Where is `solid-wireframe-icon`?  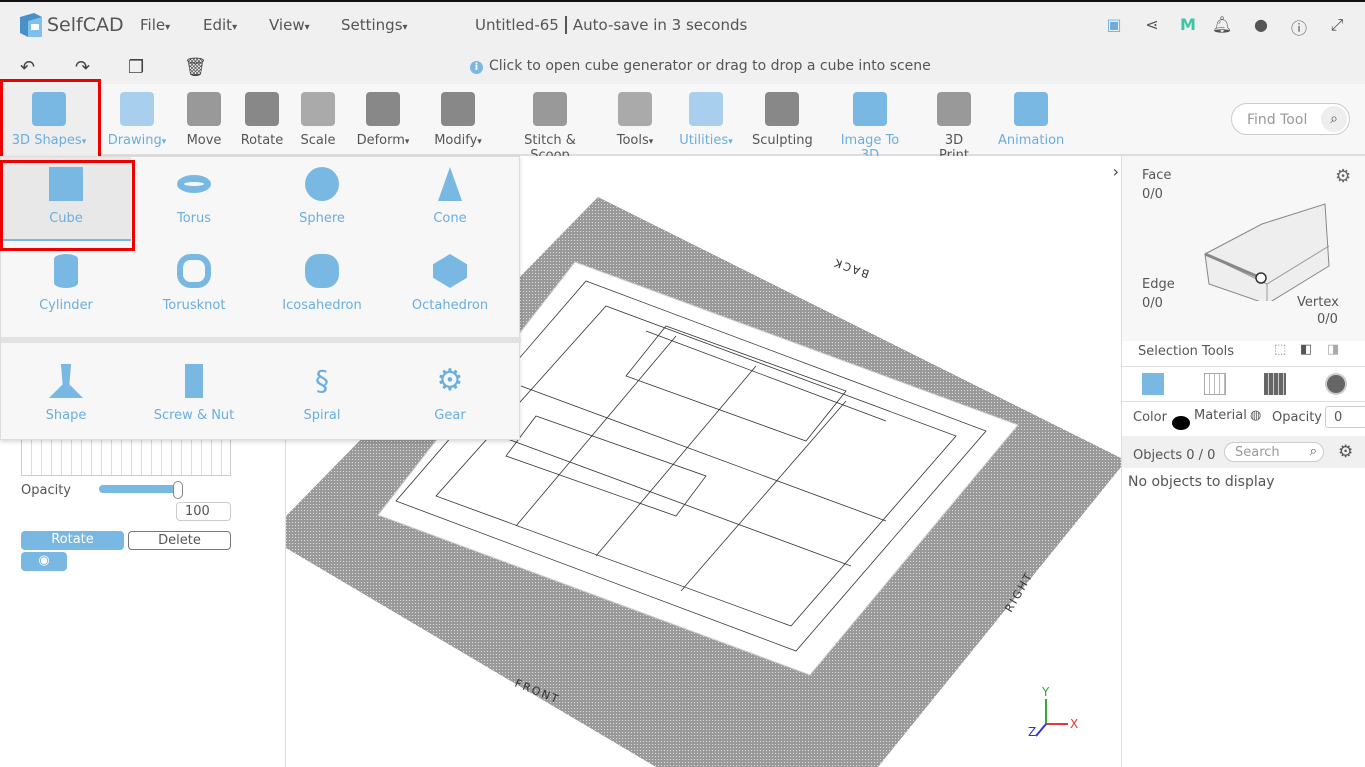
solid-wireframe-icon is located at coordinates (1275, 384).